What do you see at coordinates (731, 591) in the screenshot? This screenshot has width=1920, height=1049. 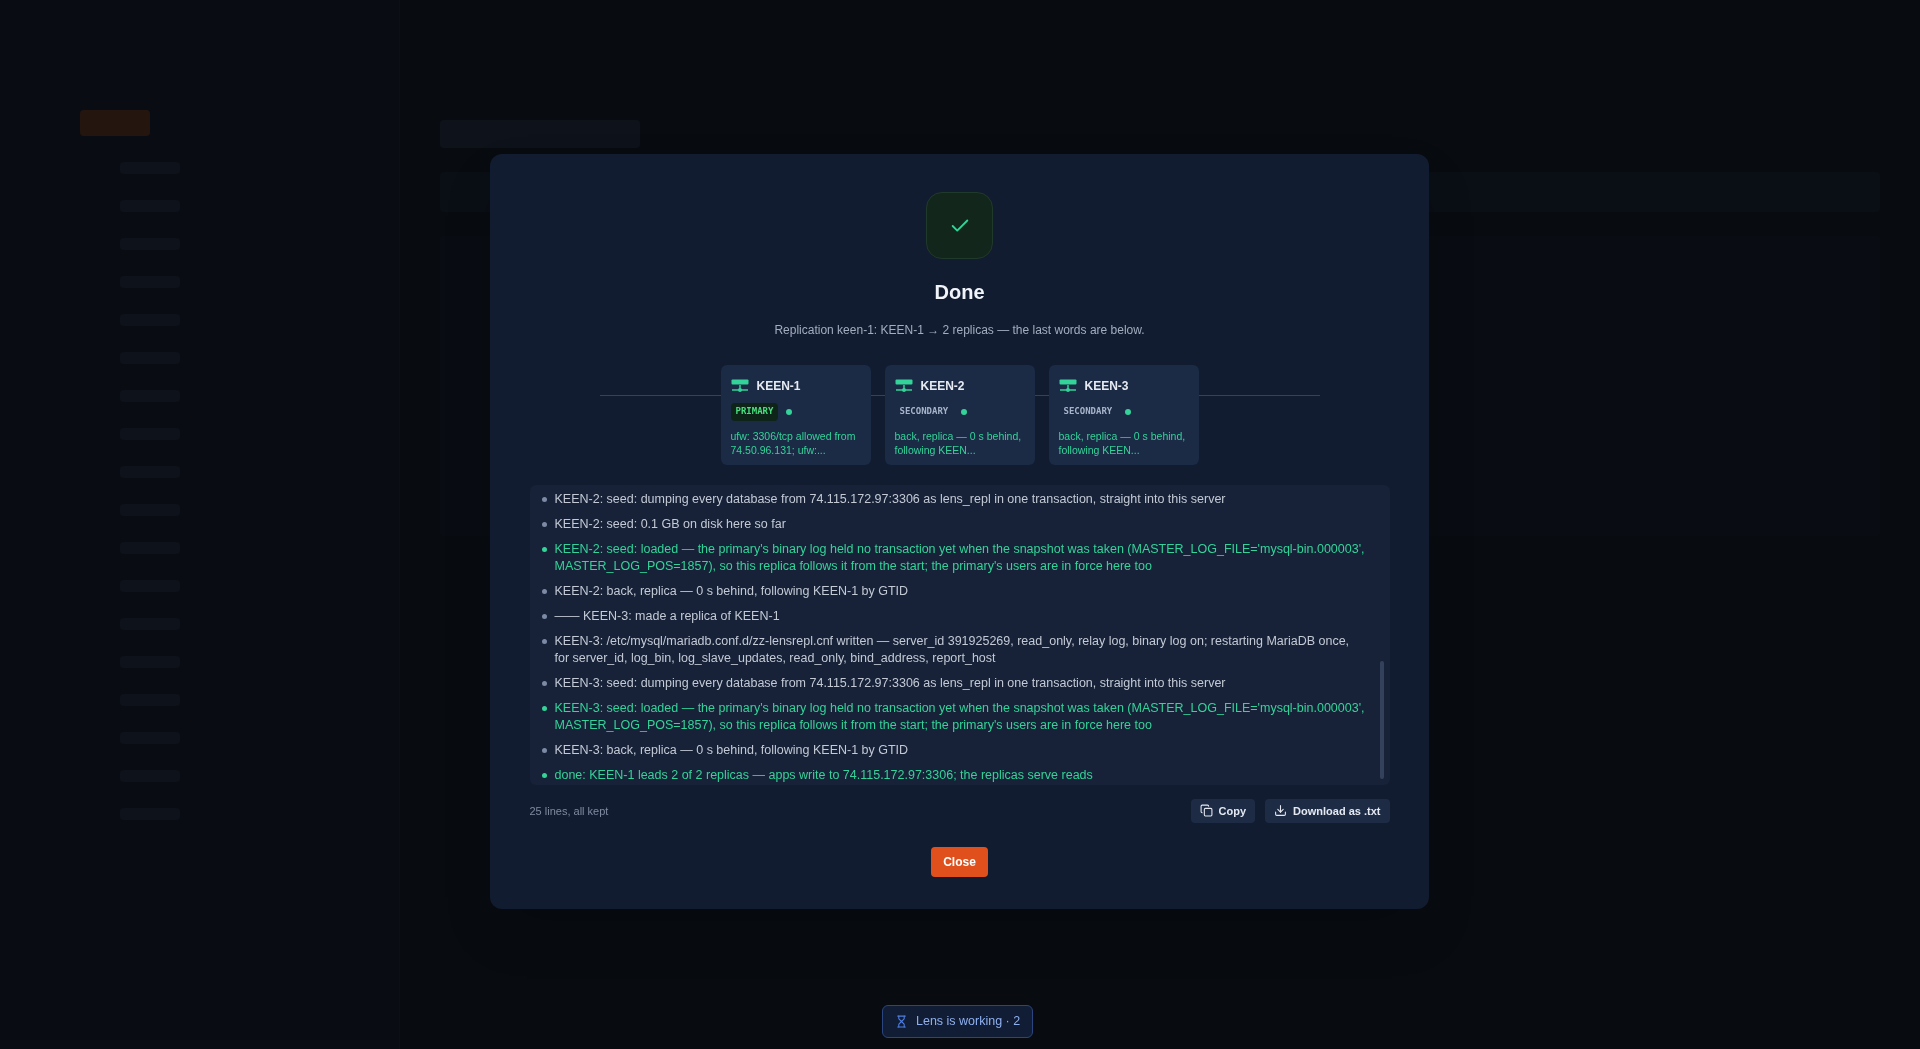 I see `log-line: KEEN-2: back, replica — 0 s behind, following KEEN-1 by GTID` at bounding box center [731, 591].